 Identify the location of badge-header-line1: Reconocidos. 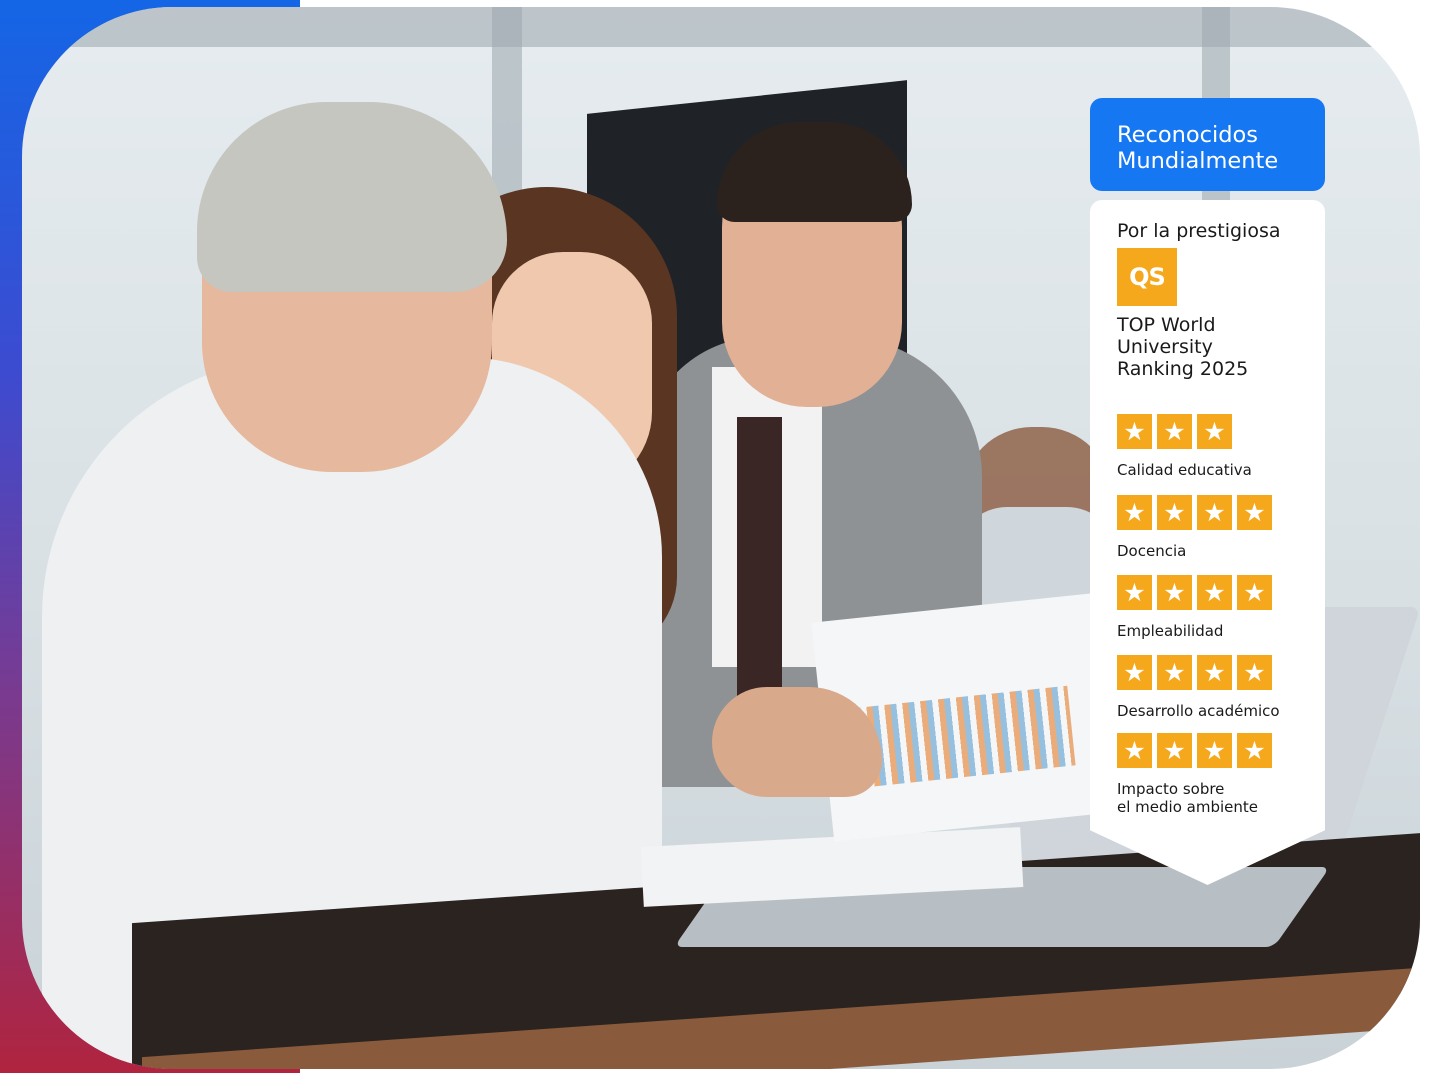
(1188, 135).